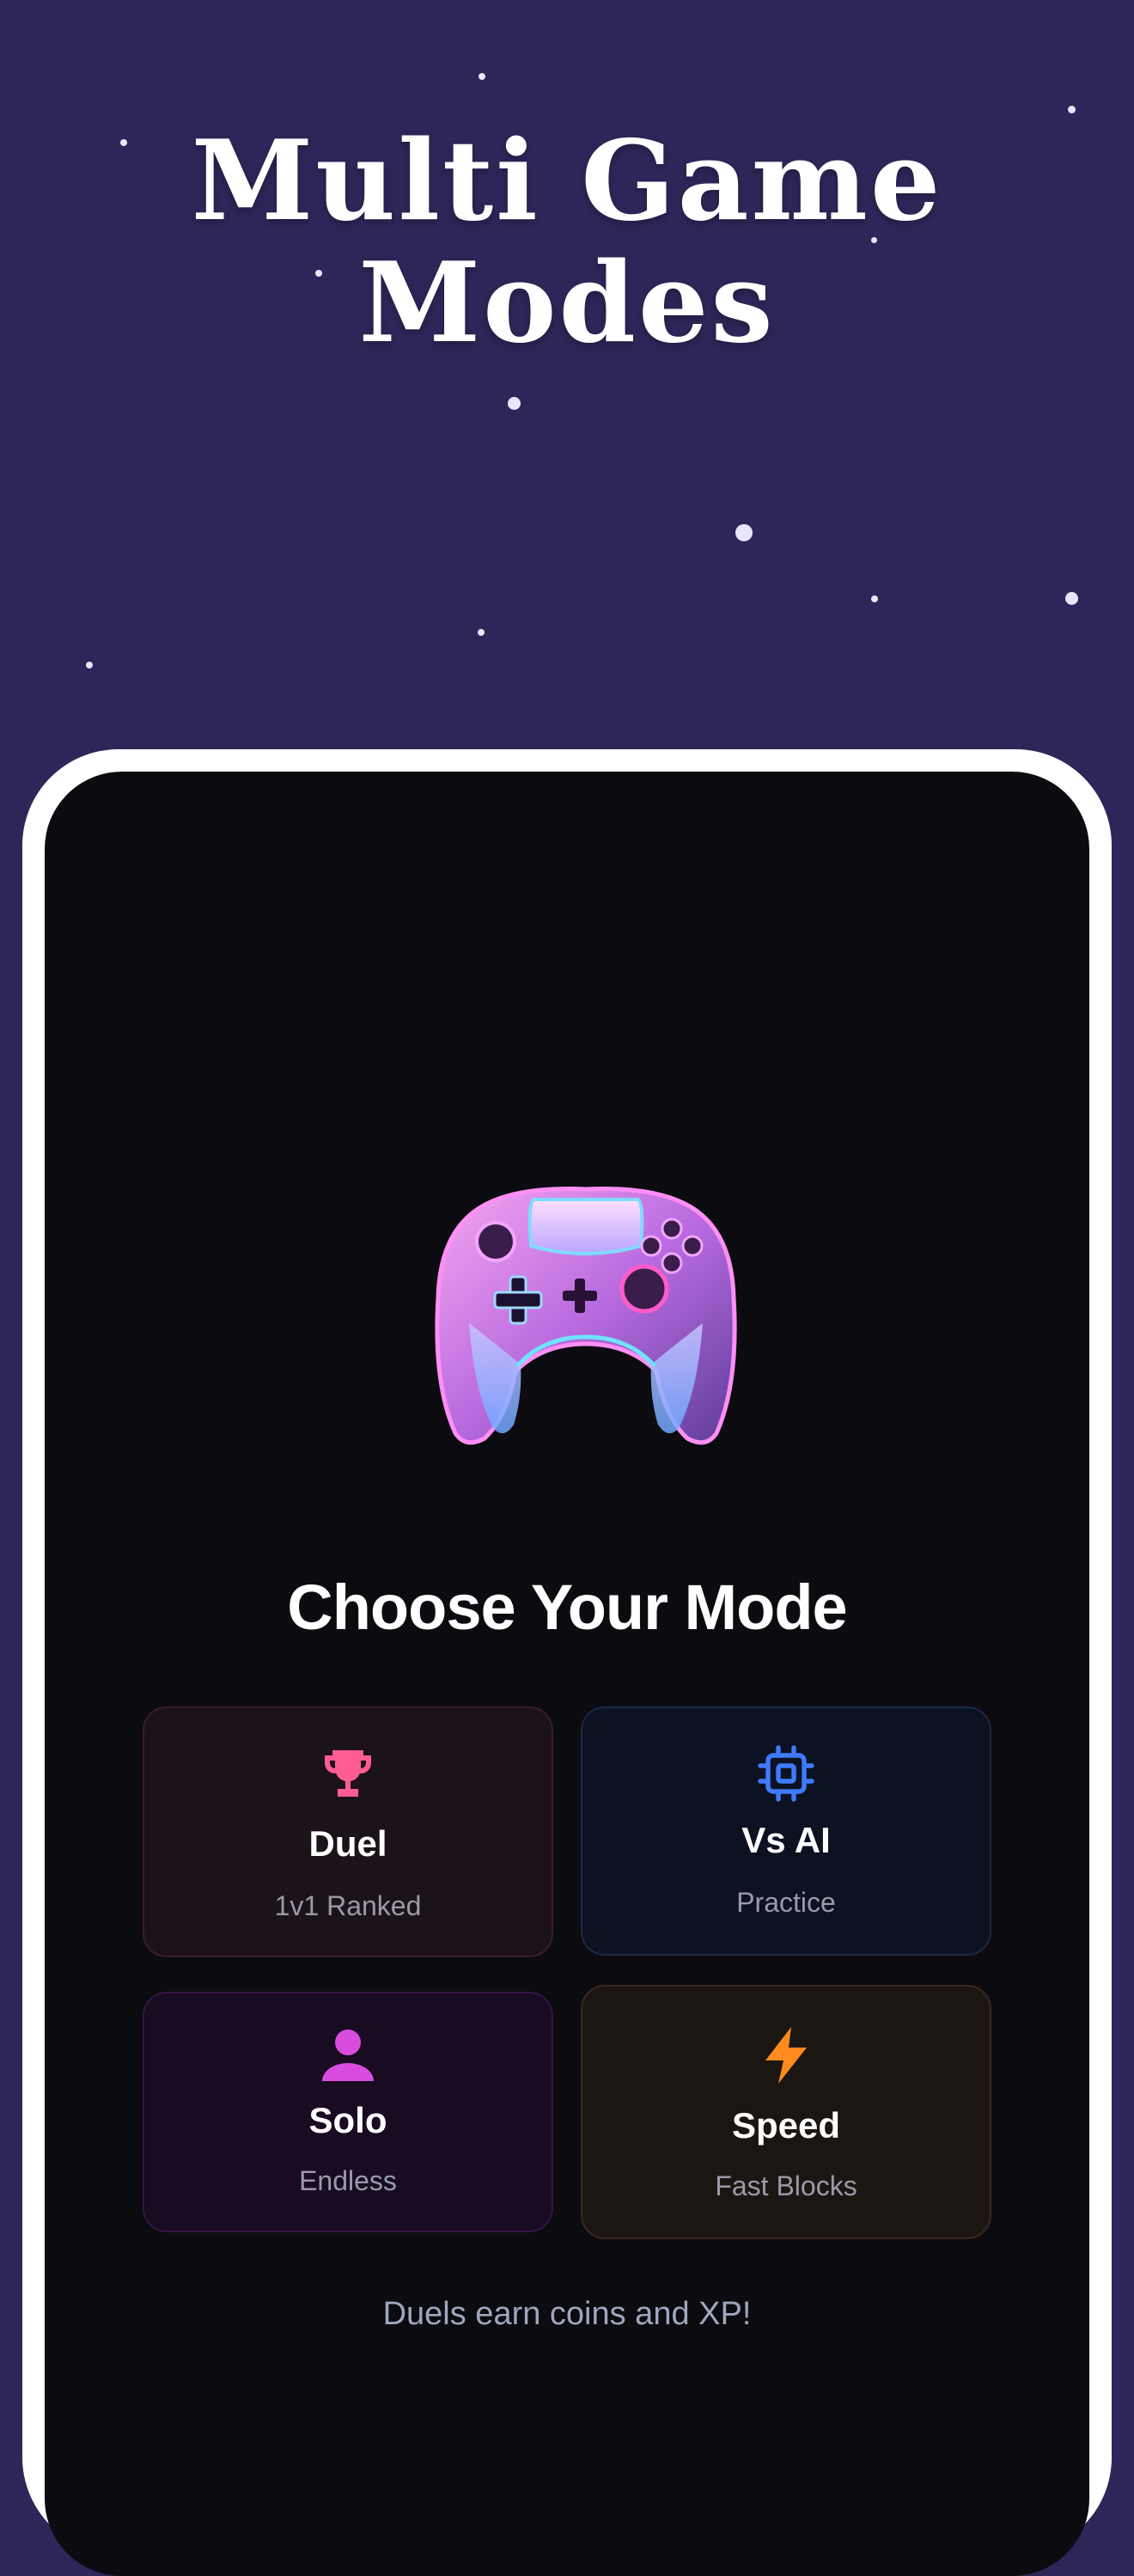  I want to click on gamepad-illustration, so click(586, 1306).